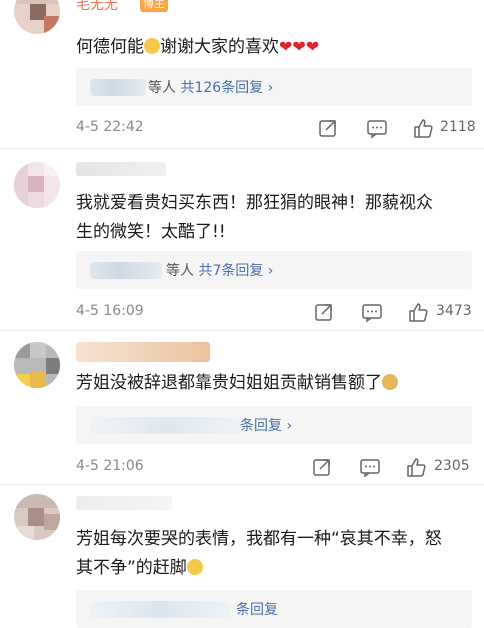 The image size is (484, 628). I want to click on heart-icons: ❤❤❤, so click(299, 46).